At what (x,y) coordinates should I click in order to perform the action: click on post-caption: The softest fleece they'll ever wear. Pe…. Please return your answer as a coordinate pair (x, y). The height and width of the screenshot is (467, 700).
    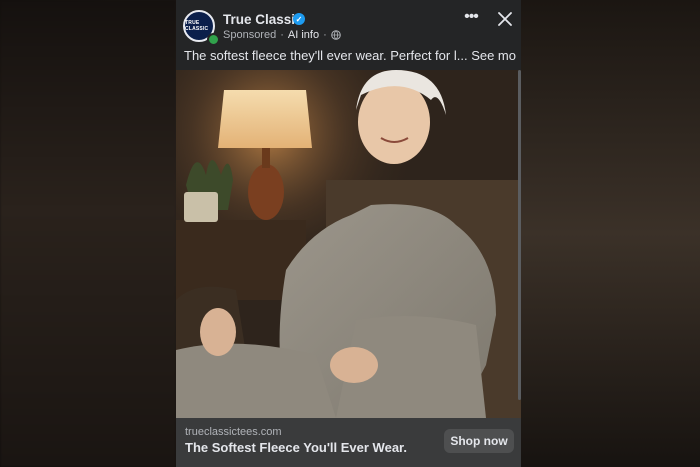
    Looking at the image, I should click on (350, 55).